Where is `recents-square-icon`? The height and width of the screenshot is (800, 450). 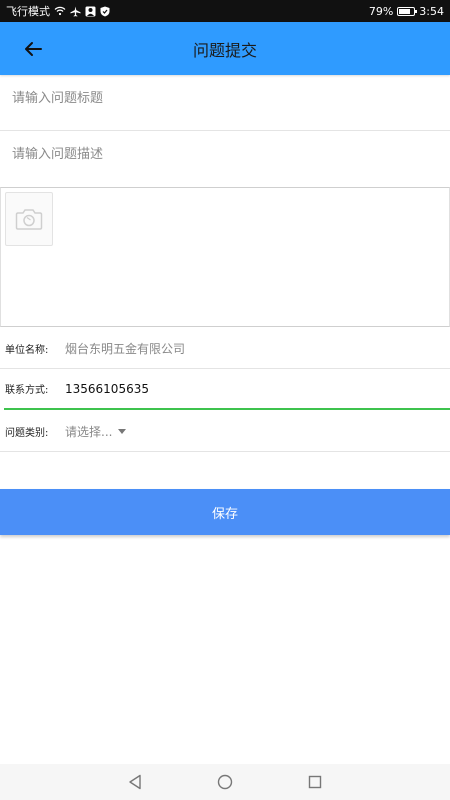 recents-square-icon is located at coordinates (315, 782).